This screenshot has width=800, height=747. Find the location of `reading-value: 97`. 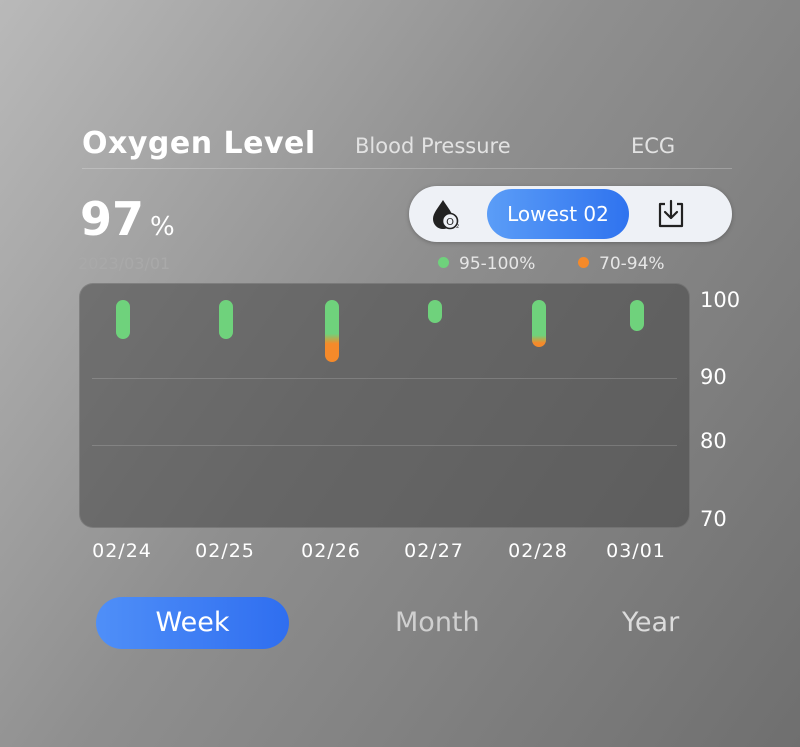

reading-value: 97 is located at coordinates (112, 219).